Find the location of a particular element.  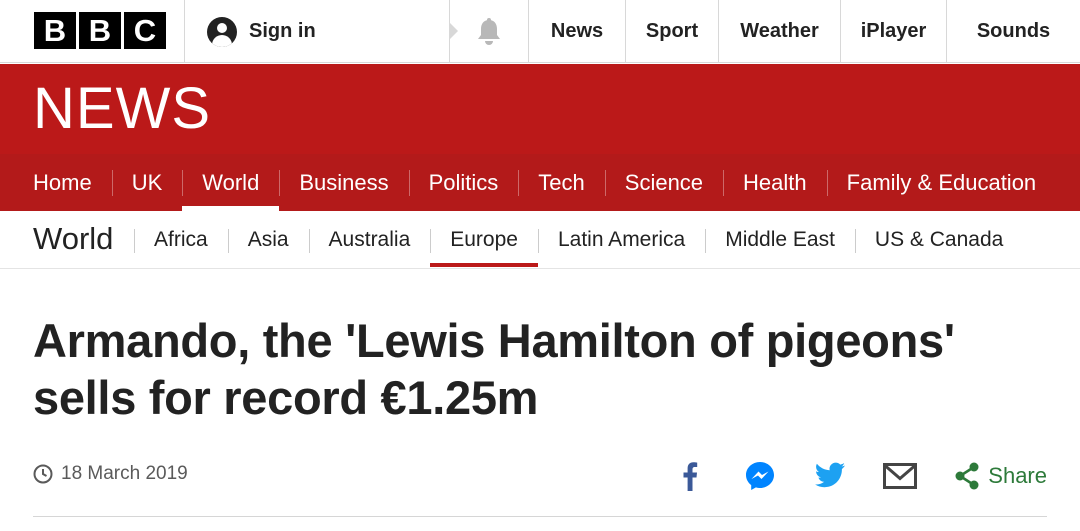

global-nav-sport: Sport is located at coordinates (671, 31).